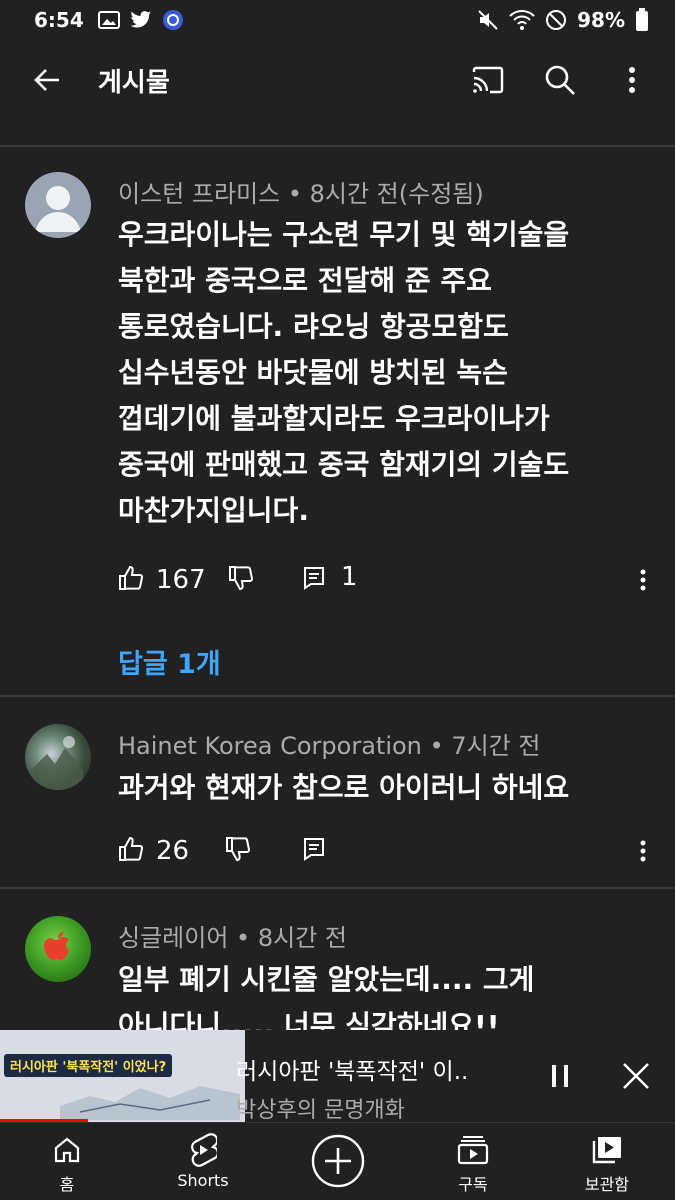 This screenshot has width=675, height=1200. Describe the element at coordinates (173, 938) in the screenshot. I see `comment-author: 싱글레이어` at that location.